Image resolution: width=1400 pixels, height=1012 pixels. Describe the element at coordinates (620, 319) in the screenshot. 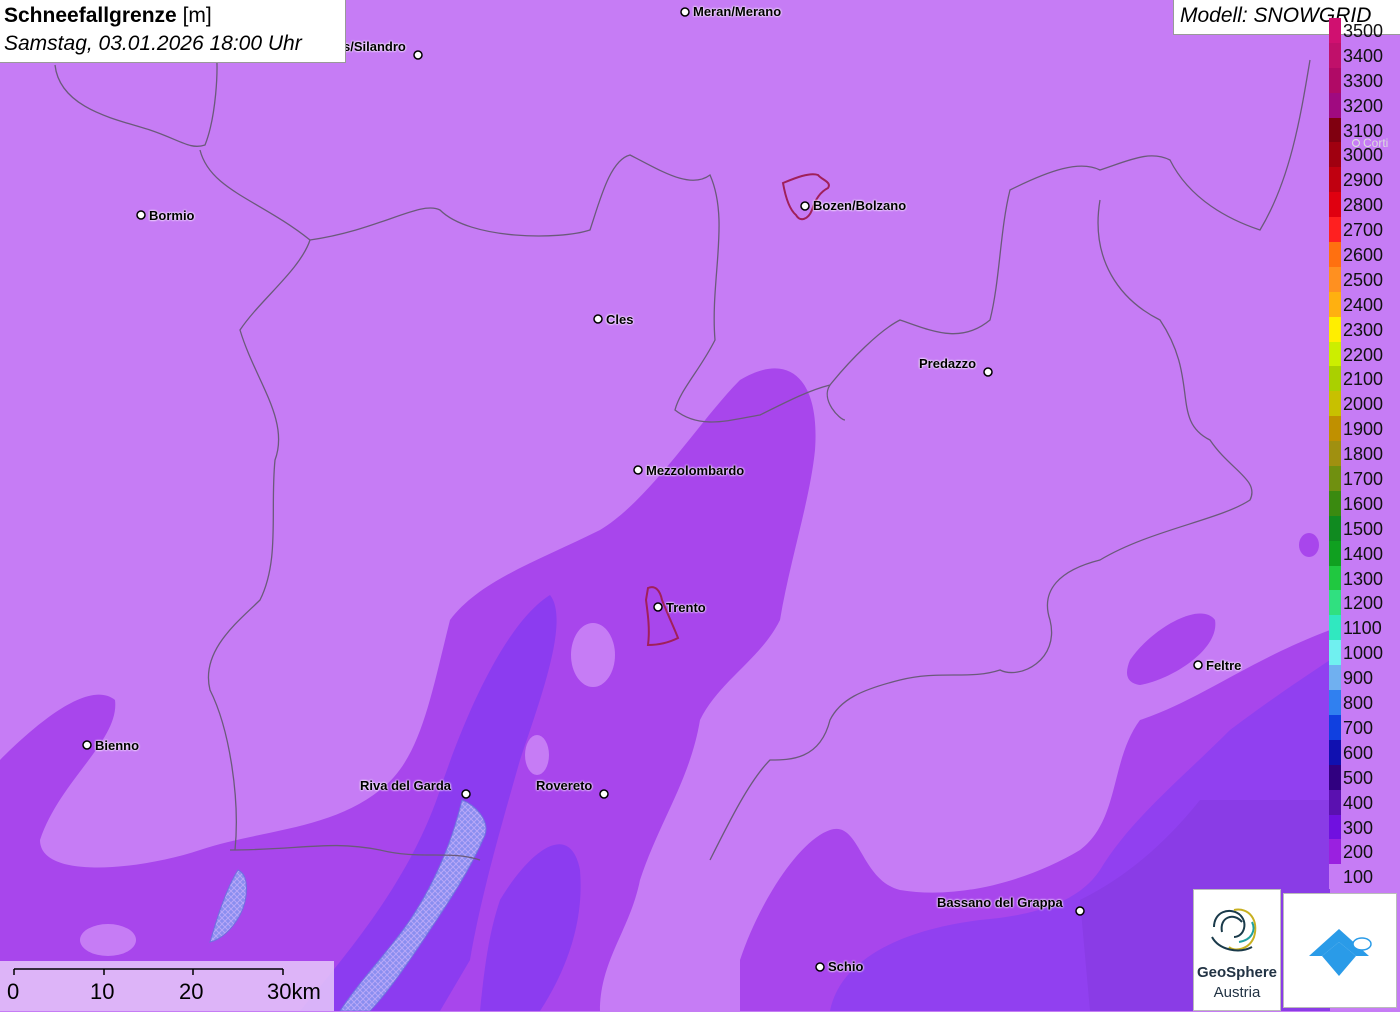

I see `city-label-cles: Cles` at that location.